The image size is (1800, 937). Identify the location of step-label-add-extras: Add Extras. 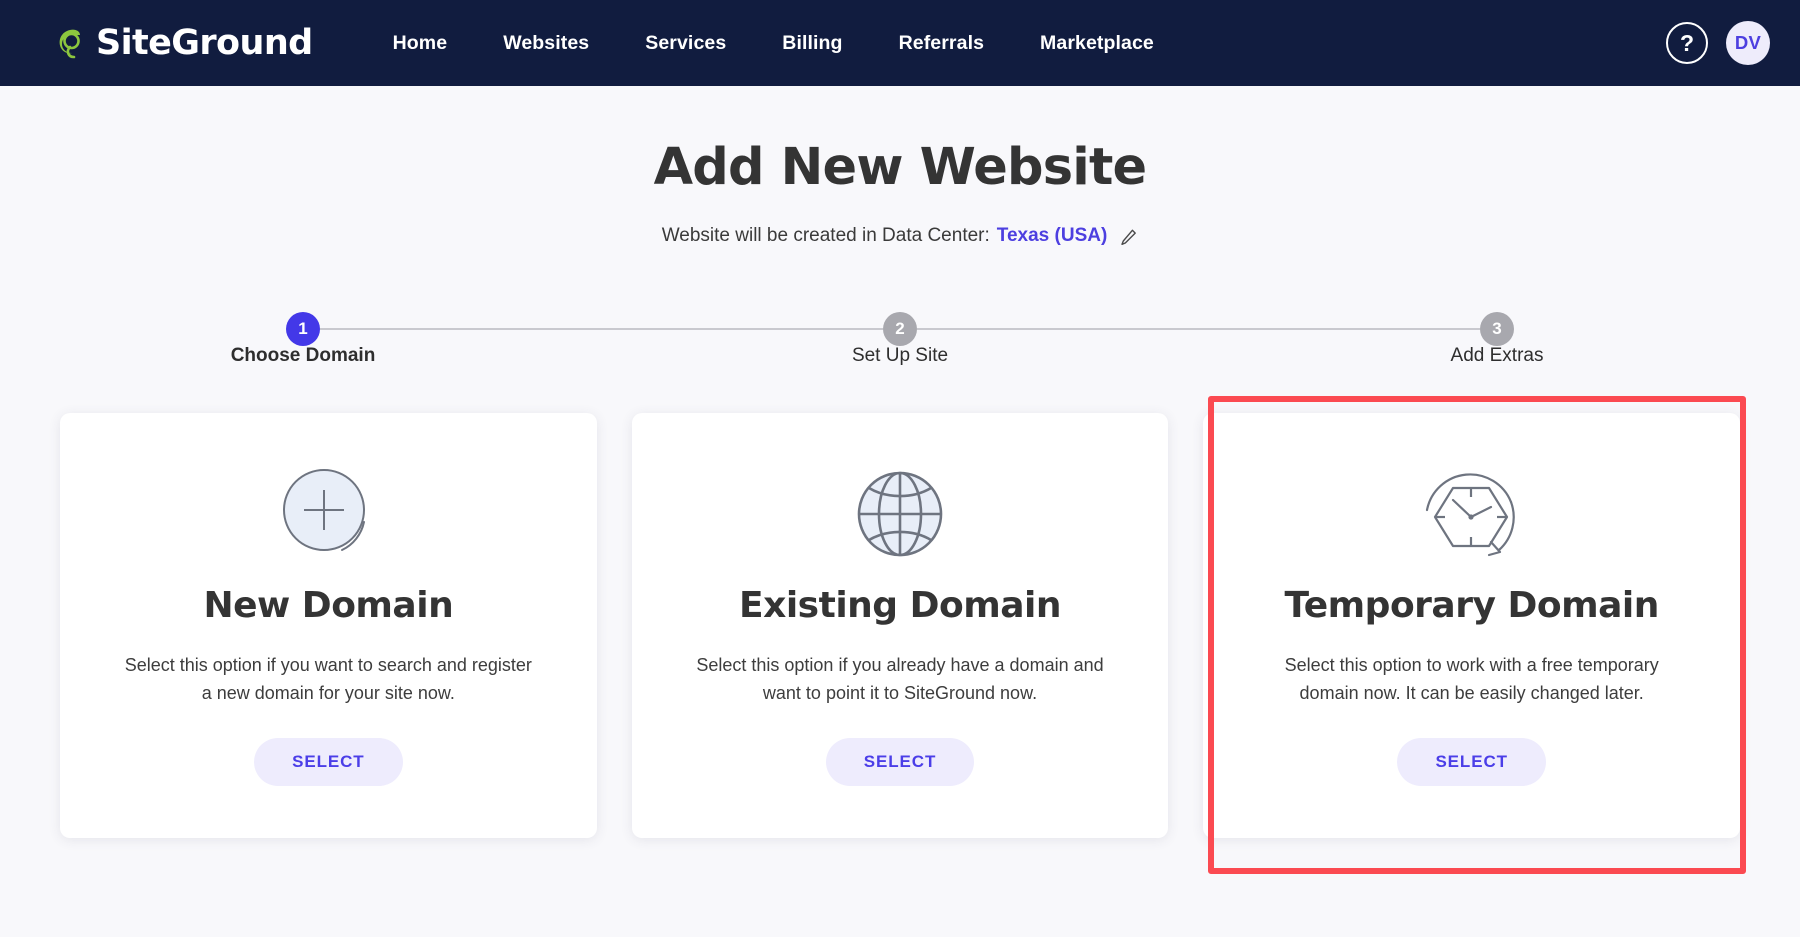
(1497, 355).